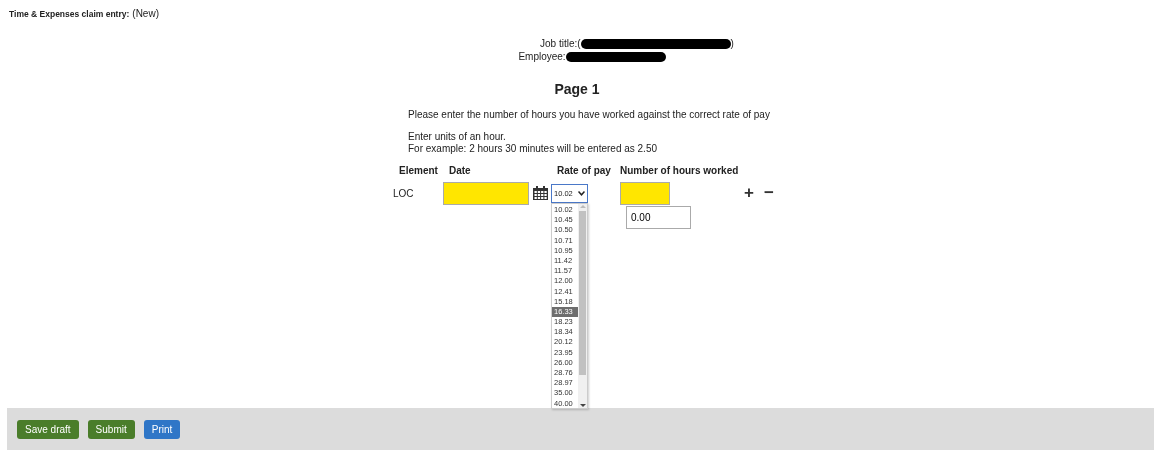 The width and height of the screenshot is (1154, 450). Describe the element at coordinates (486, 193) in the screenshot. I see `date-field` at that location.